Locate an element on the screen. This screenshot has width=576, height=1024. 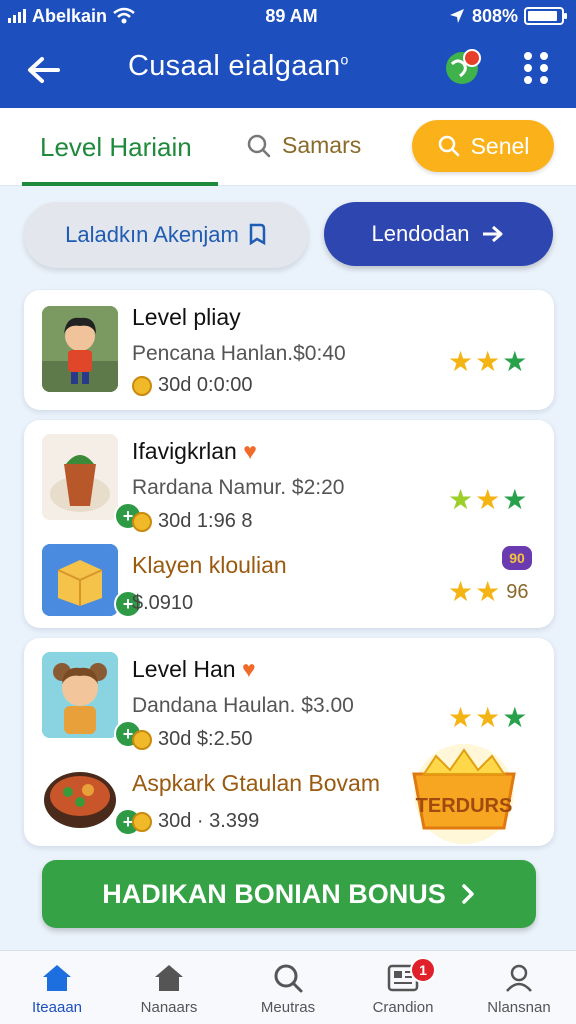
user-icon is located at coordinates (519, 978).